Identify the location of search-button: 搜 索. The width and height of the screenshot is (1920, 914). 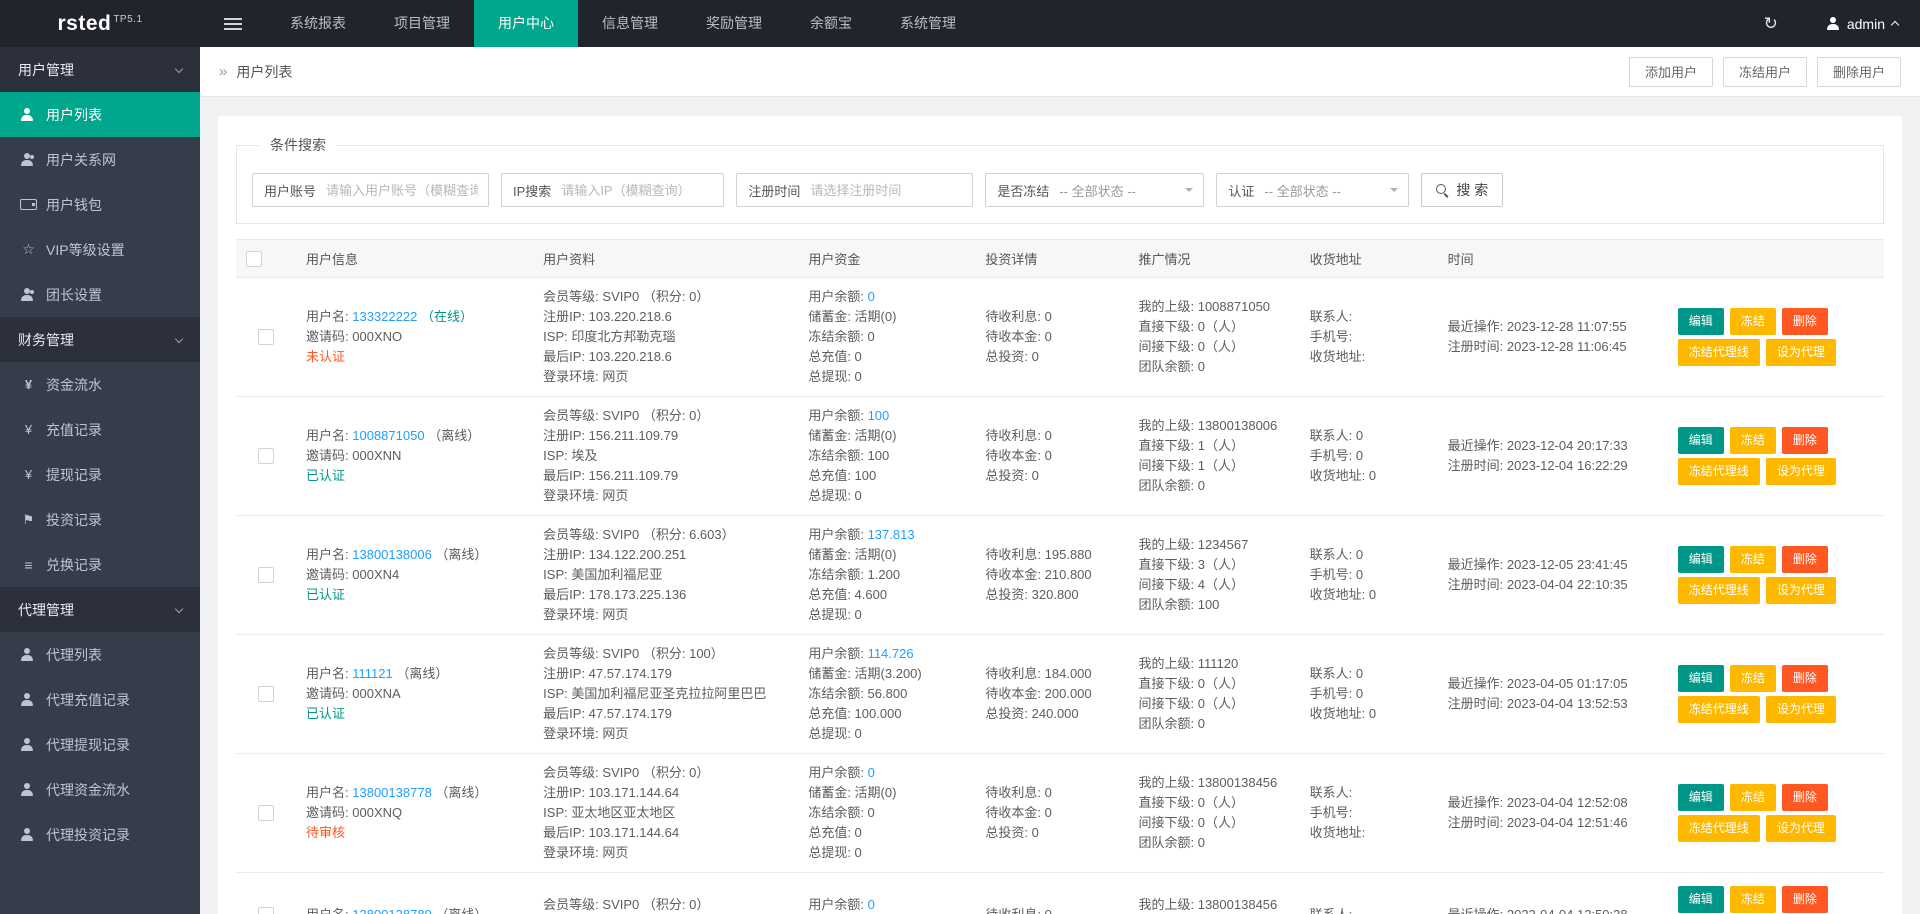
(1462, 190).